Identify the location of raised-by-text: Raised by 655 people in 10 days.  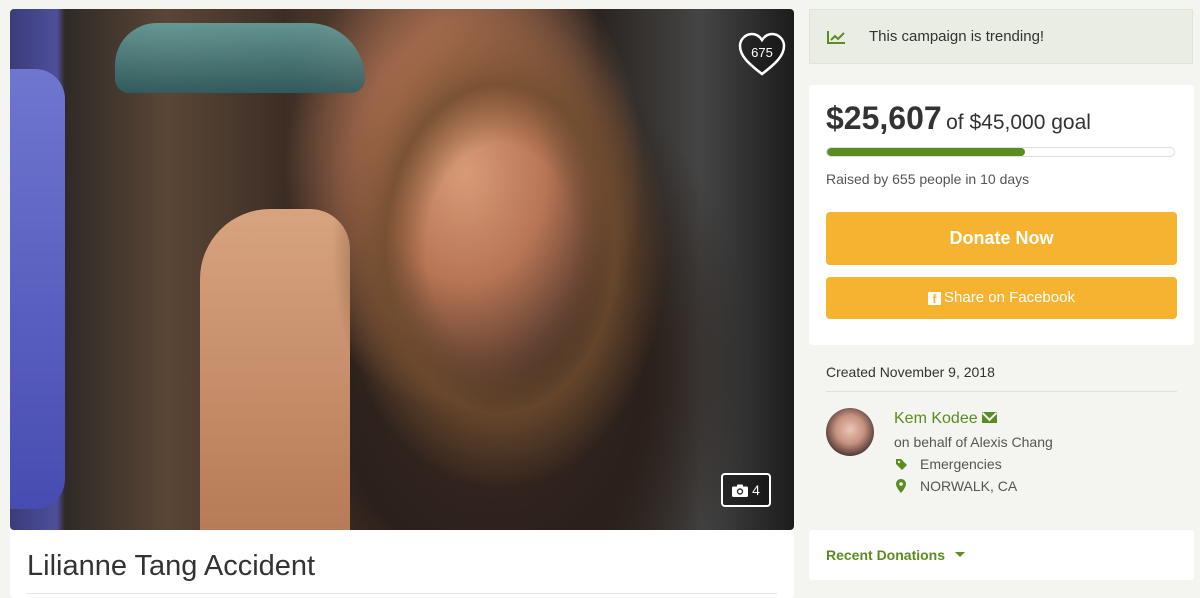
(928, 179).